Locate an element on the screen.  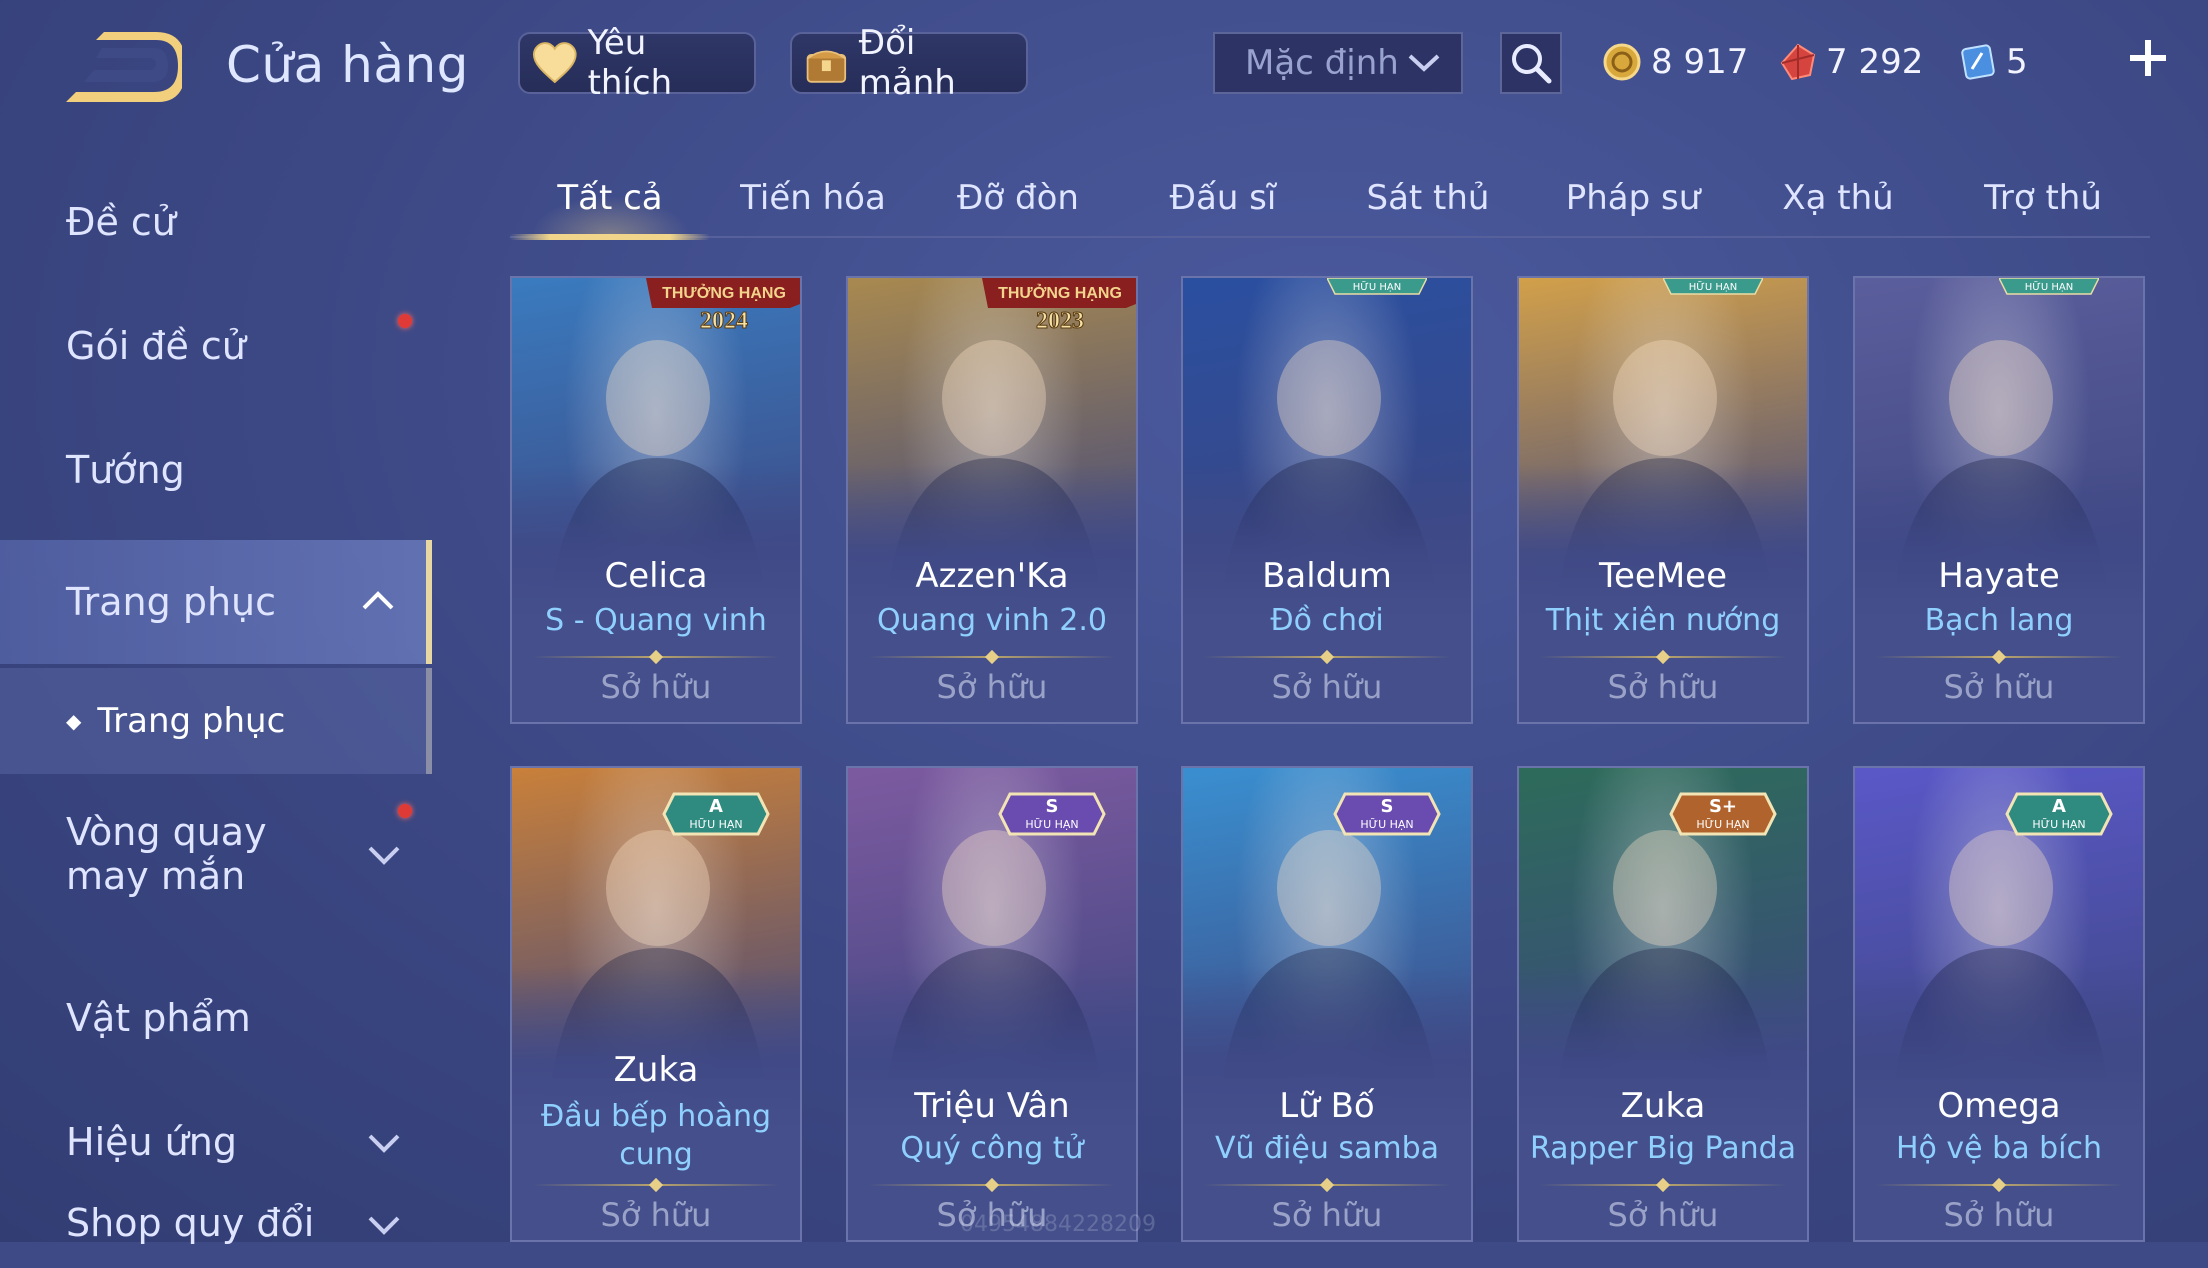
hero-name: TeeMee is located at coordinates (1663, 576).